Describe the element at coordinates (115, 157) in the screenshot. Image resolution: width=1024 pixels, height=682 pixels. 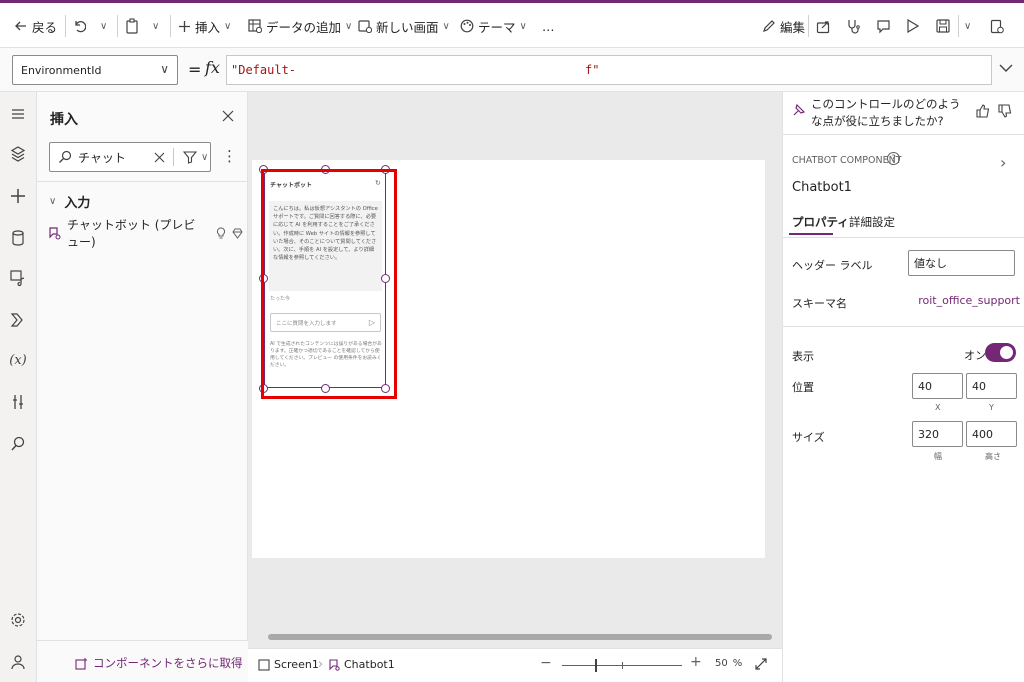
I see `search-input: チャット` at that location.